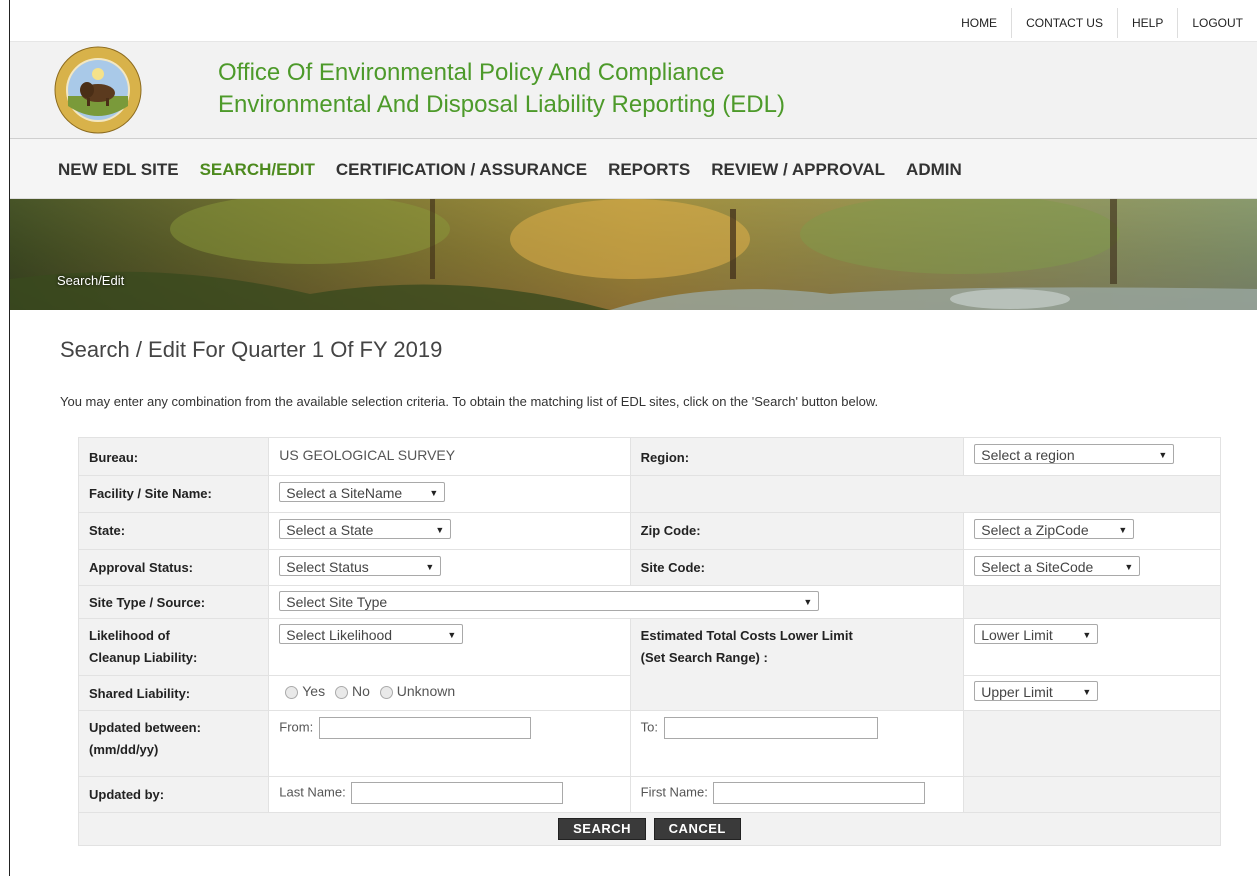 The image size is (1257, 876). What do you see at coordinates (337, 602) in the screenshot?
I see `site-type-select-value: Select Site Type` at bounding box center [337, 602].